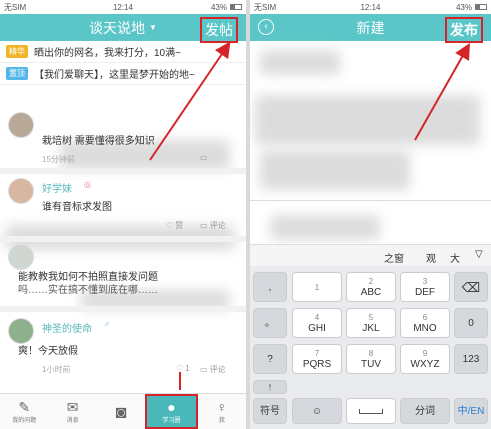 The width and height of the screenshot is (491, 429). What do you see at coordinates (17, 51) in the screenshot?
I see `featured-tag: 精华` at bounding box center [17, 51].